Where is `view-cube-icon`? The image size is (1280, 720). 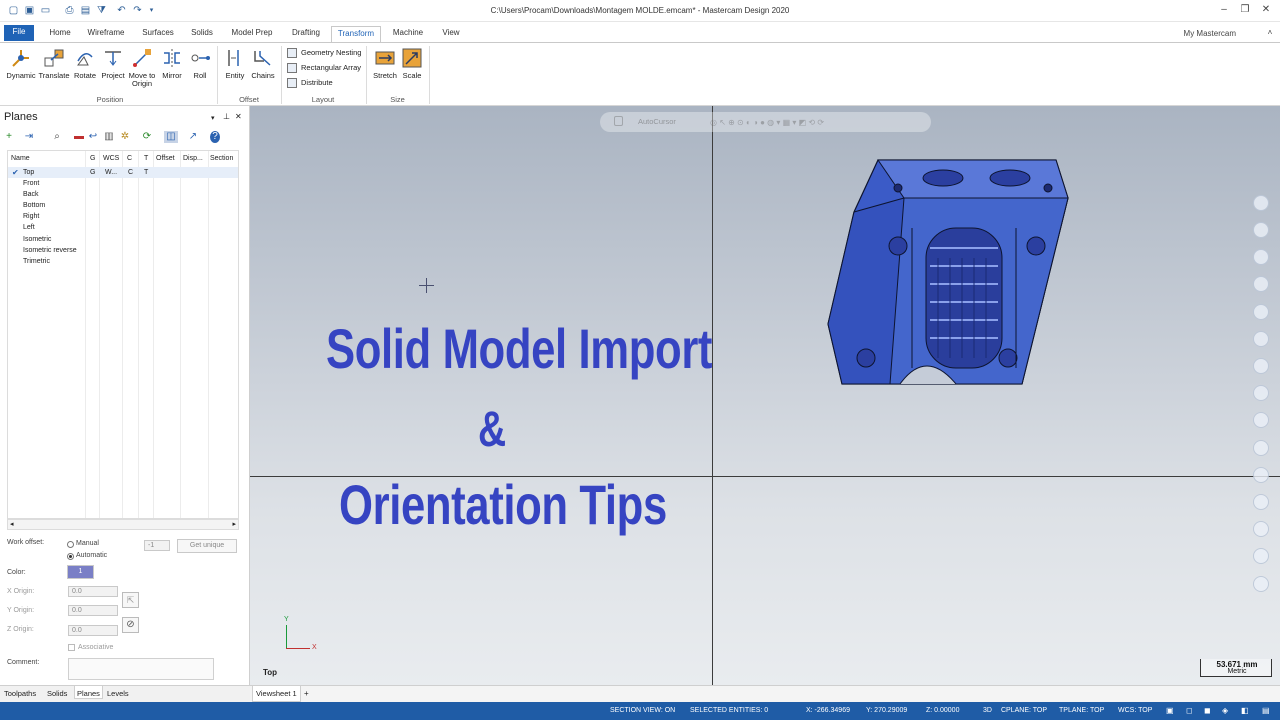
view-cube-icon is located at coordinates (1261, 312).